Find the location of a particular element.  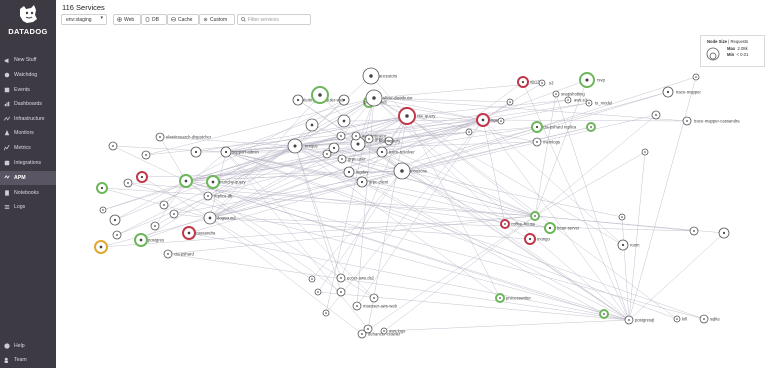

sidebar-item-notebooks: Notebooks is located at coordinates (28, 193).